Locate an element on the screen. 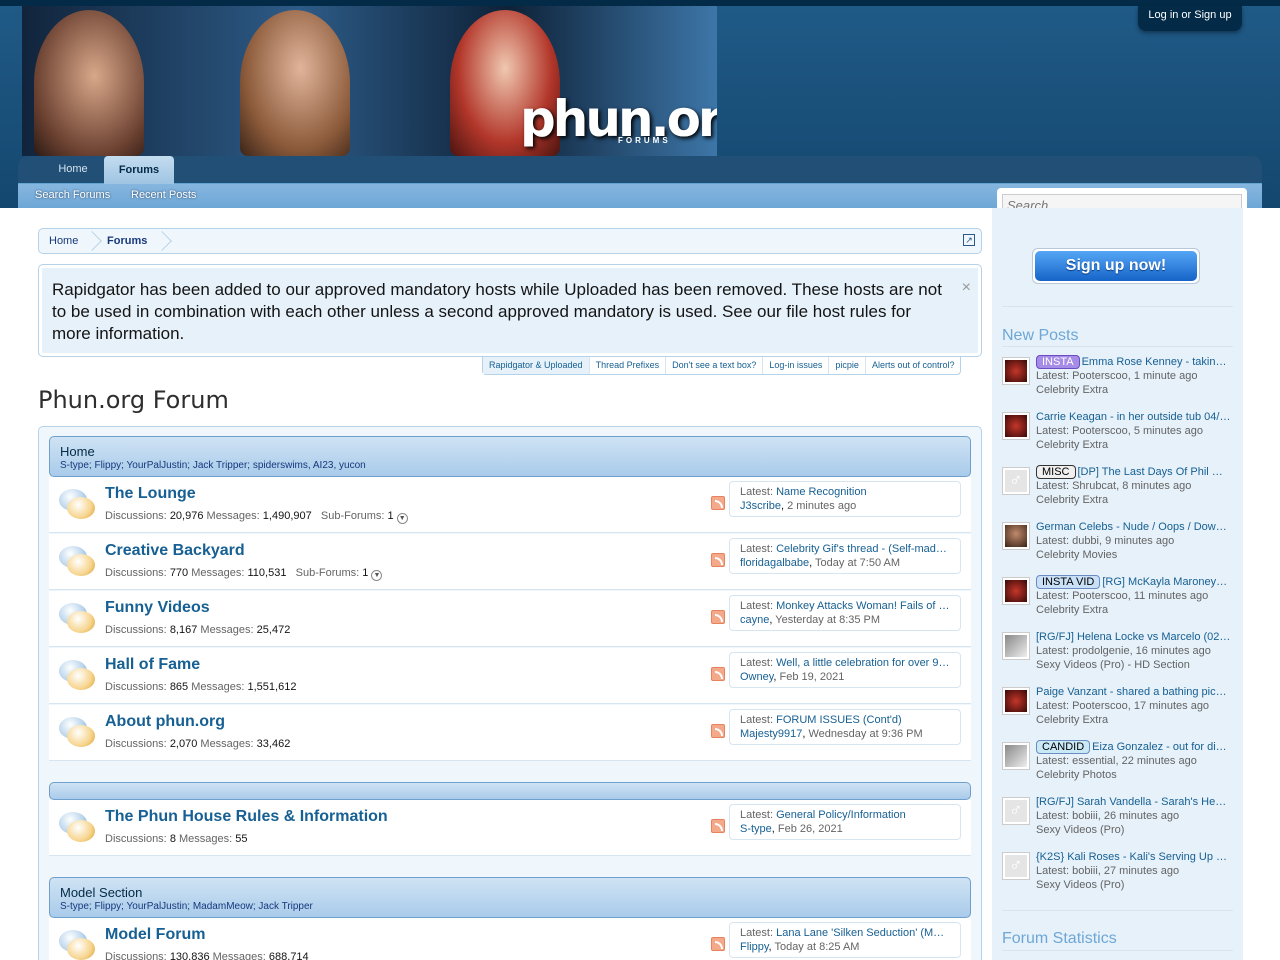 The image size is (1280, 960). header-banner: phun.org FORUMS is located at coordinates (369, 81).